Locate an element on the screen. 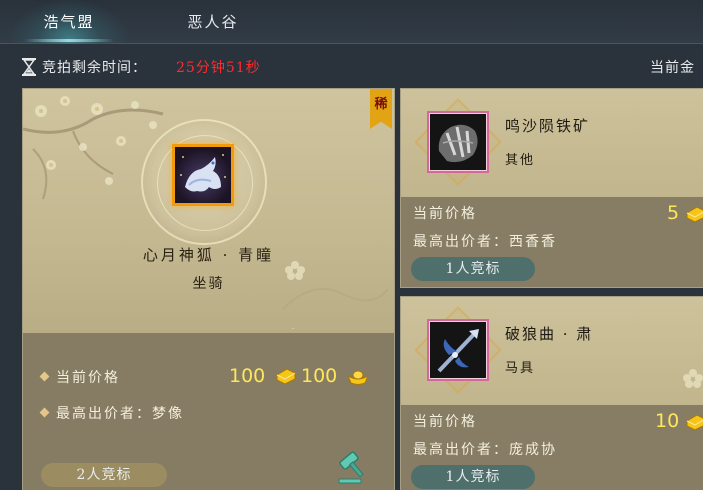  card-1-bid-info: 当前价格 5 最高出价者：西香香 1人竞标 is located at coordinates (552, 242).